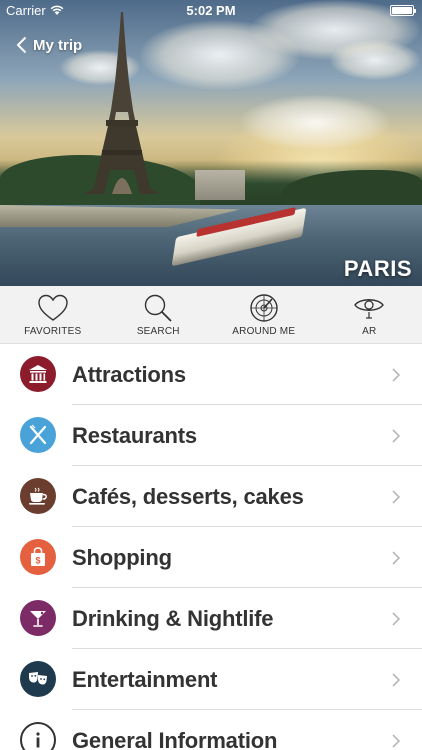  I want to click on chevron-left-icon, so click(21, 45).